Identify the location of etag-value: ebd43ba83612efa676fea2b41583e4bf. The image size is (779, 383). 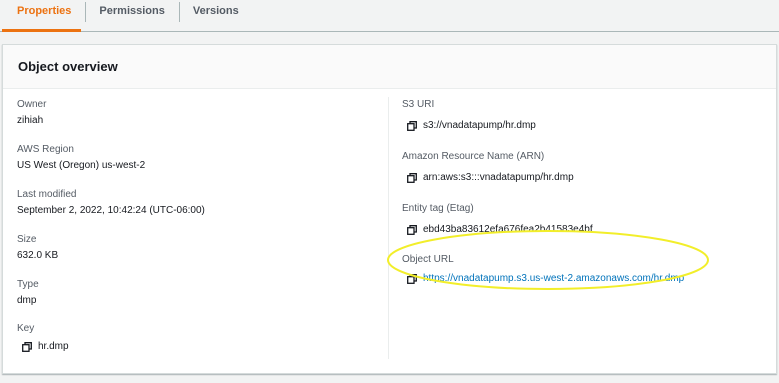
(508, 229).